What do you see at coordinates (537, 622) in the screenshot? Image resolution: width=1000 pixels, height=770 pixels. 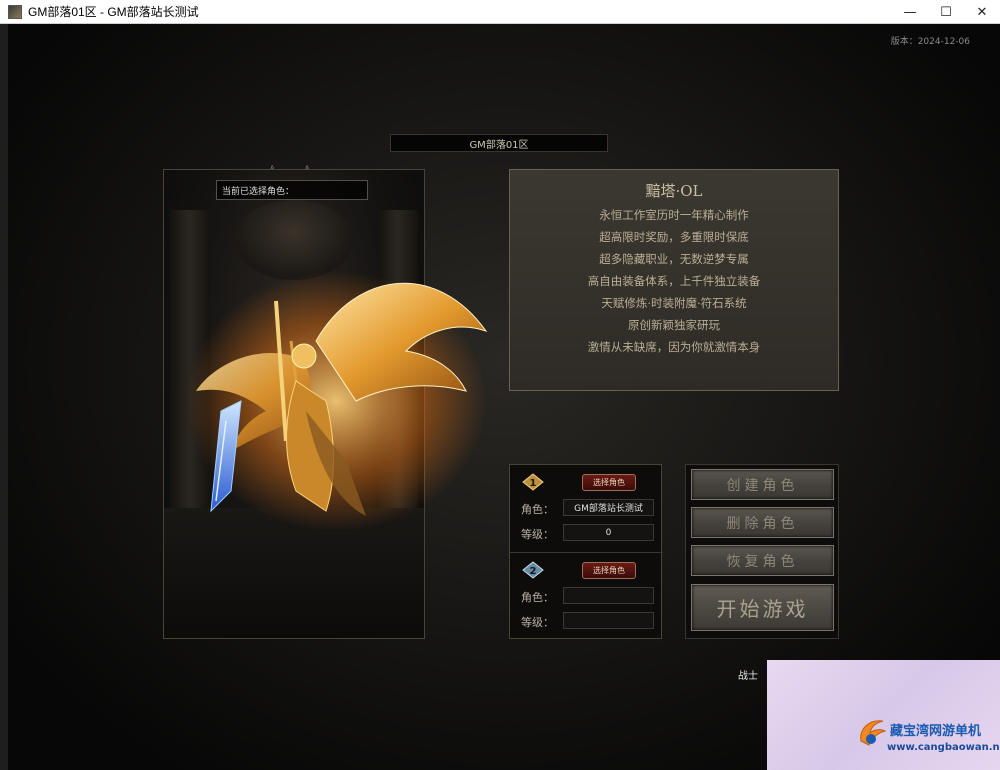 I see `level-label-2: 等级：` at bounding box center [537, 622].